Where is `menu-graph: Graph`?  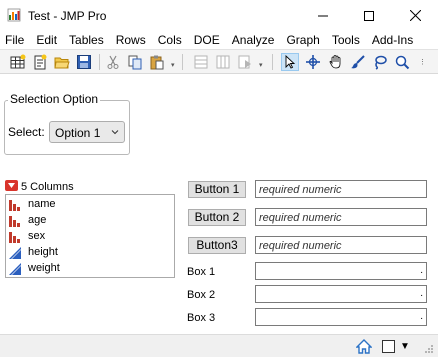
menu-graph: Graph is located at coordinates (302, 40).